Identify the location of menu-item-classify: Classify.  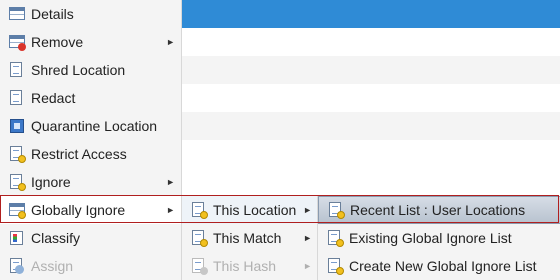
(90, 238).